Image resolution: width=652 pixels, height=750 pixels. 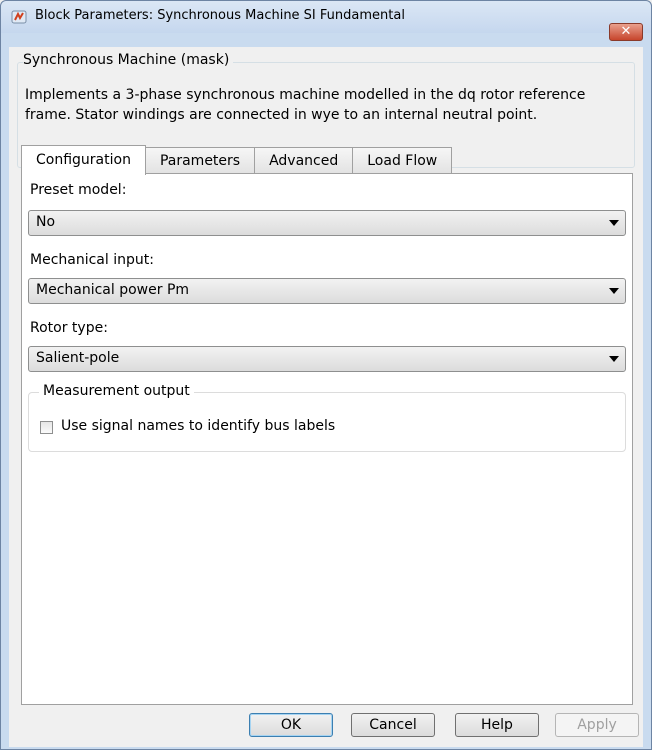 What do you see at coordinates (597, 725) in the screenshot?
I see `apply-button: Apply` at bounding box center [597, 725].